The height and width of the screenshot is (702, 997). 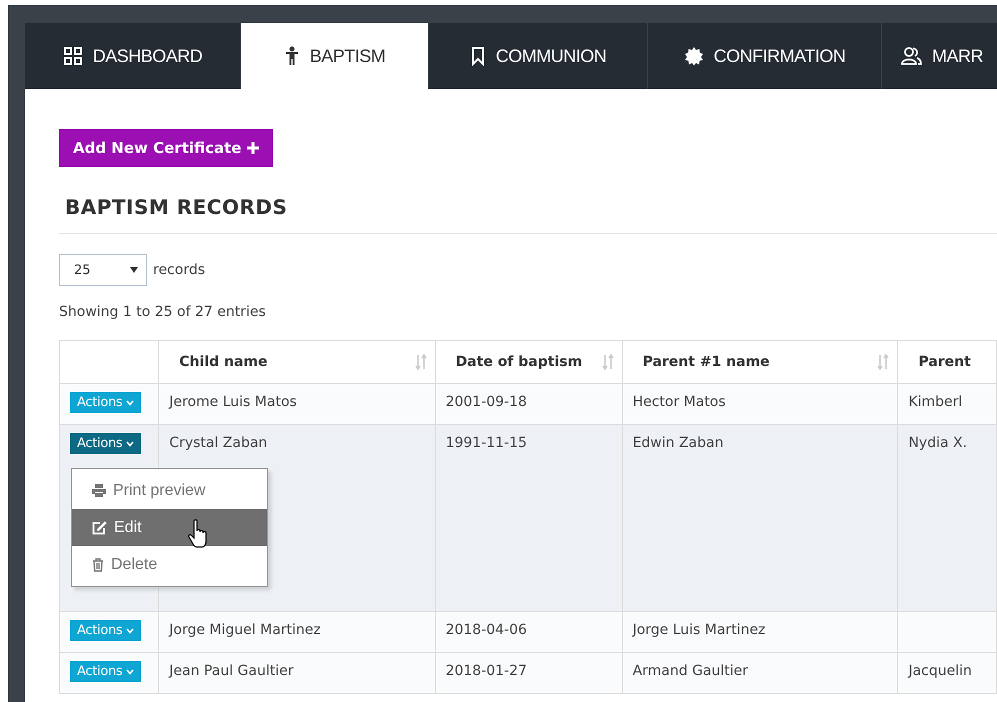 I want to click on bookmark-icon, so click(x=478, y=56).